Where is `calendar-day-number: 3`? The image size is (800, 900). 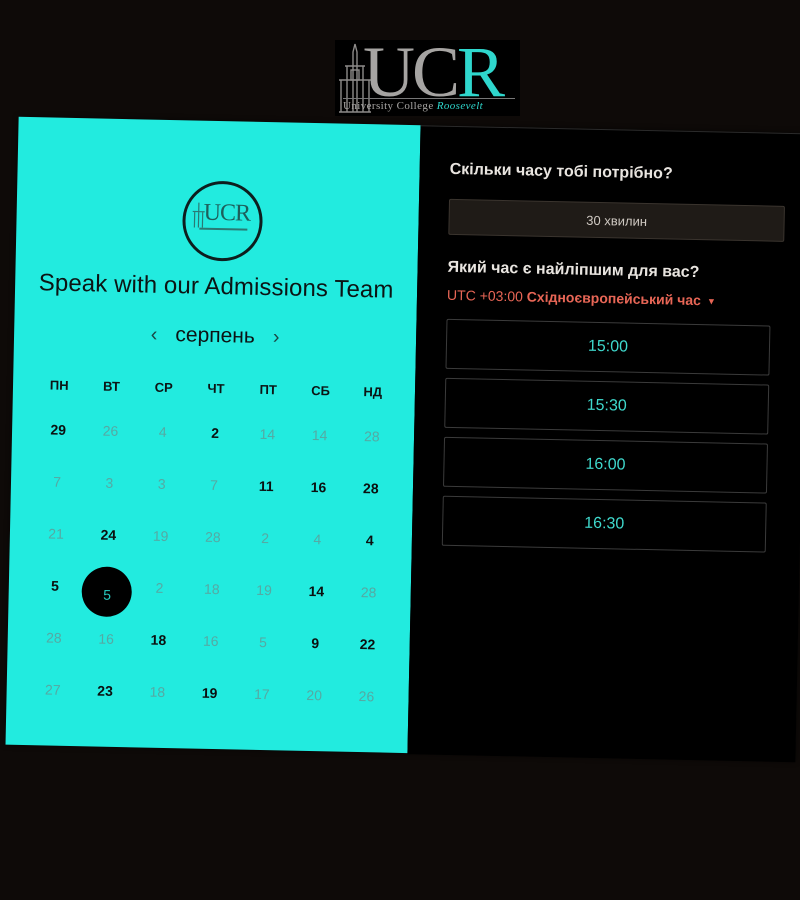 calendar-day-number: 3 is located at coordinates (109, 482).